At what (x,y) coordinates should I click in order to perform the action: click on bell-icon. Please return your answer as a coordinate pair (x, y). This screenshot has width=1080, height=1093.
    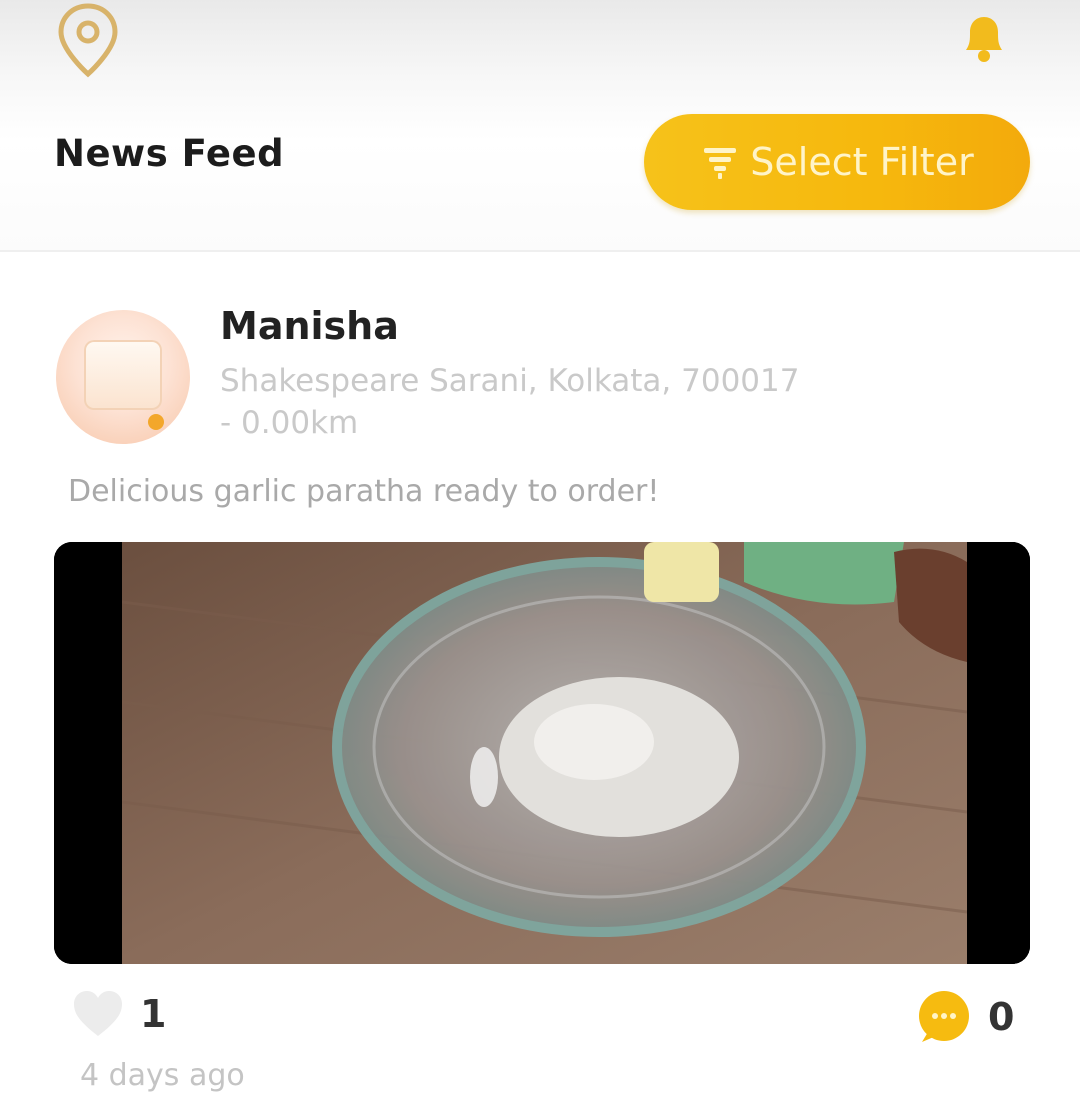
    Looking at the image, I should click on (984, 38).